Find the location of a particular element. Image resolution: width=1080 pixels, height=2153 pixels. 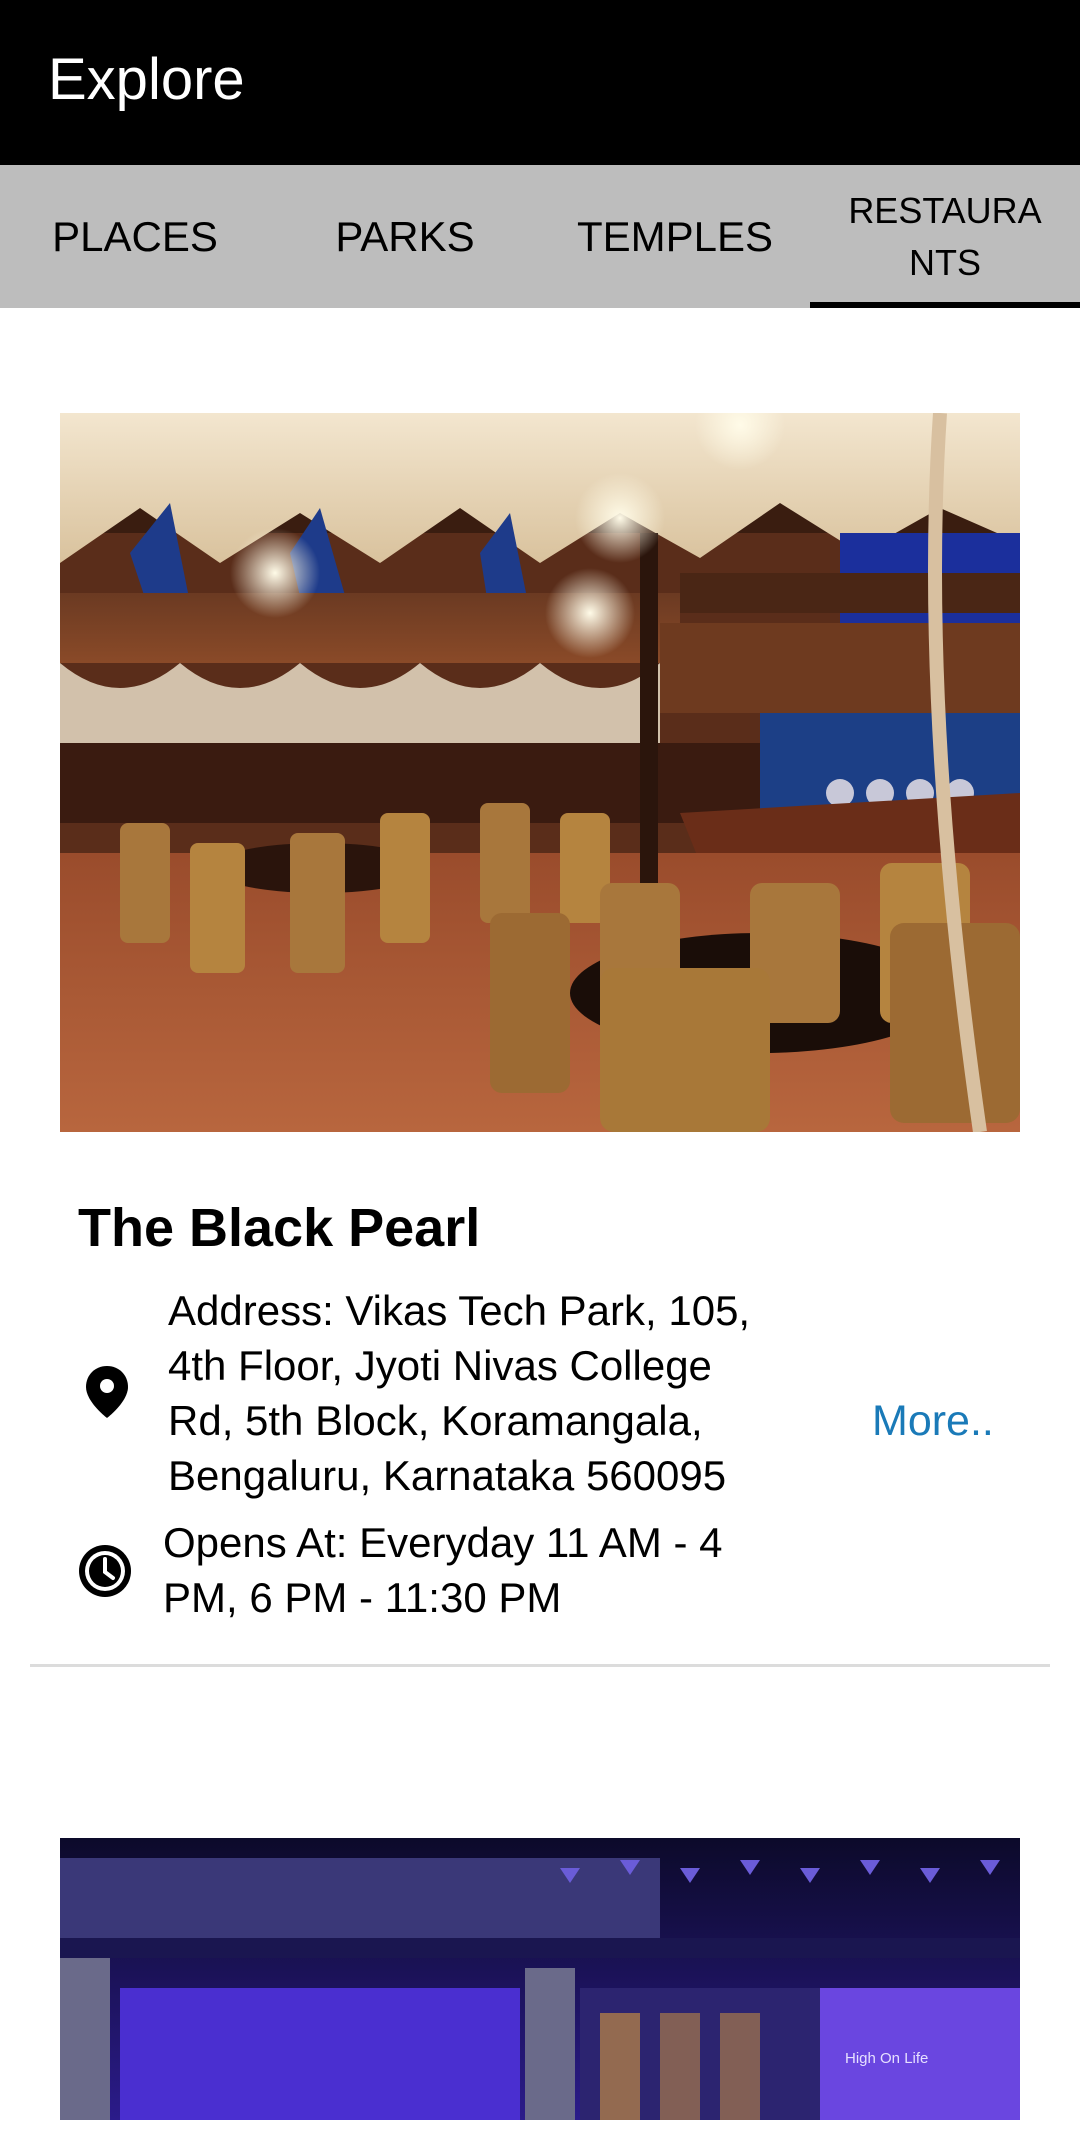

photo-sign-text: High On Life is located at coordinates (886, 2058).